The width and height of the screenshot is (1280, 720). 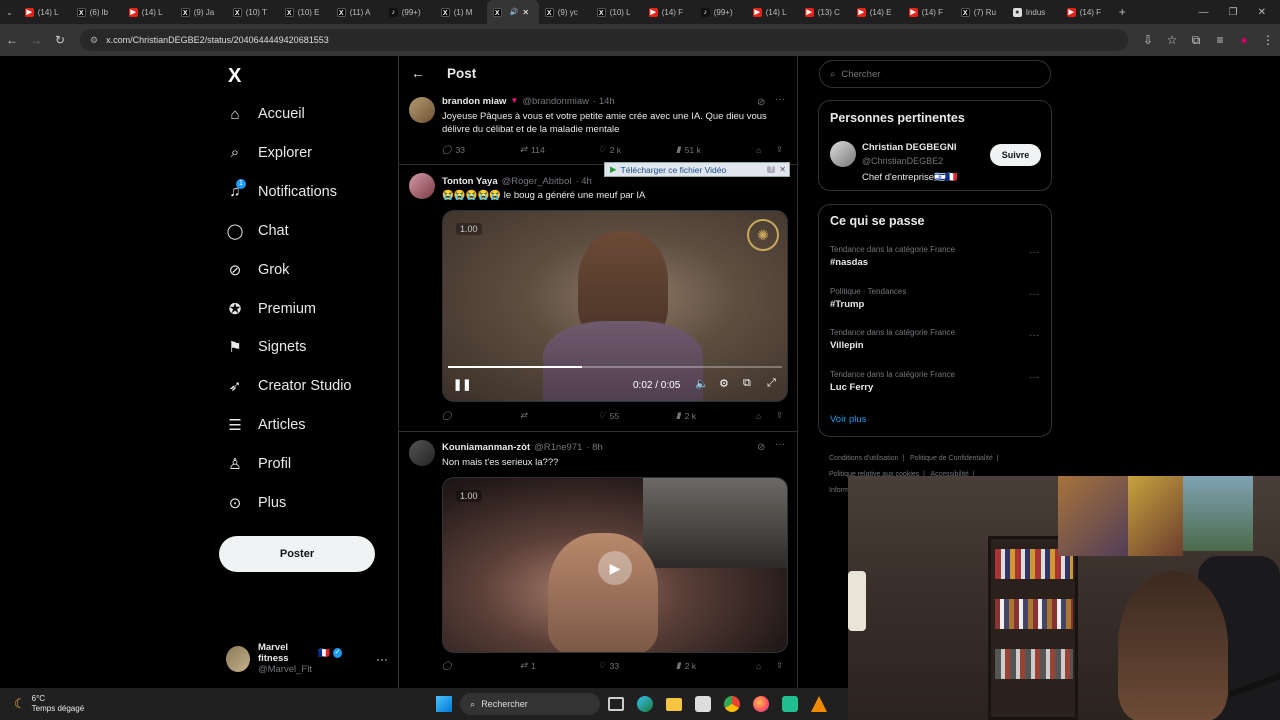 What do you see at coordinates (234, 76) in the screenshot?
I see `x-logo-icon: X` at bounding box center [234, 76].